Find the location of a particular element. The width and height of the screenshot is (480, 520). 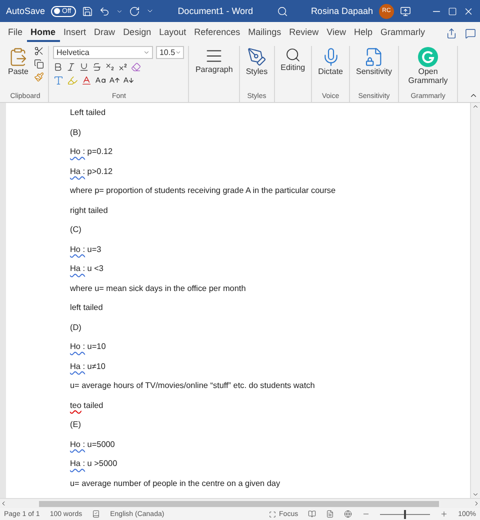

dictate-button: Dictate is located at coordinates (330, 62).